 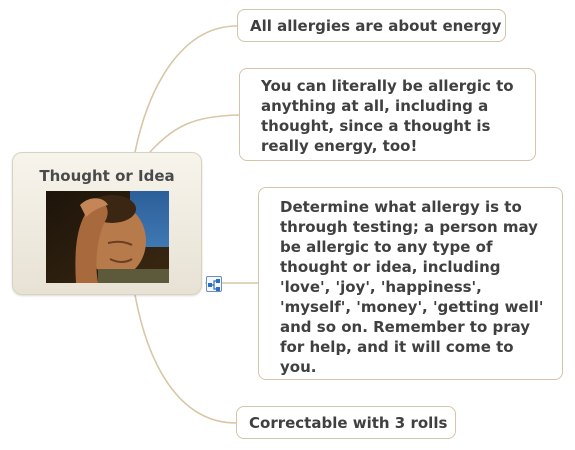 I want to click on topic-text: Correctable with 3 rolls, so click(x=348, y=423).